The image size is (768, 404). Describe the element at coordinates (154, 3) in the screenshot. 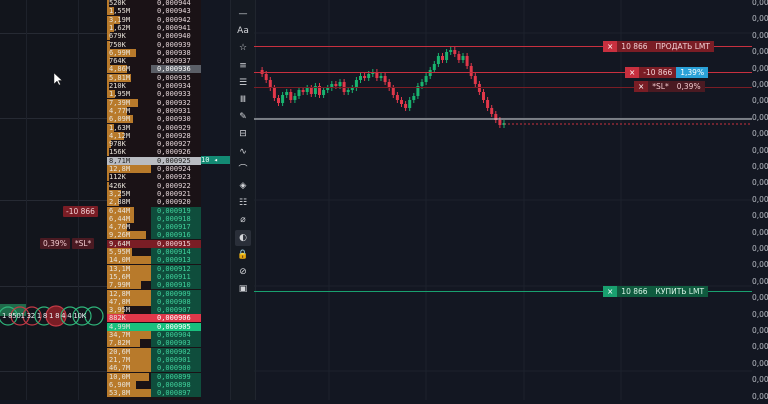

I see `order-book-row: 520K 0,000944` at that location.